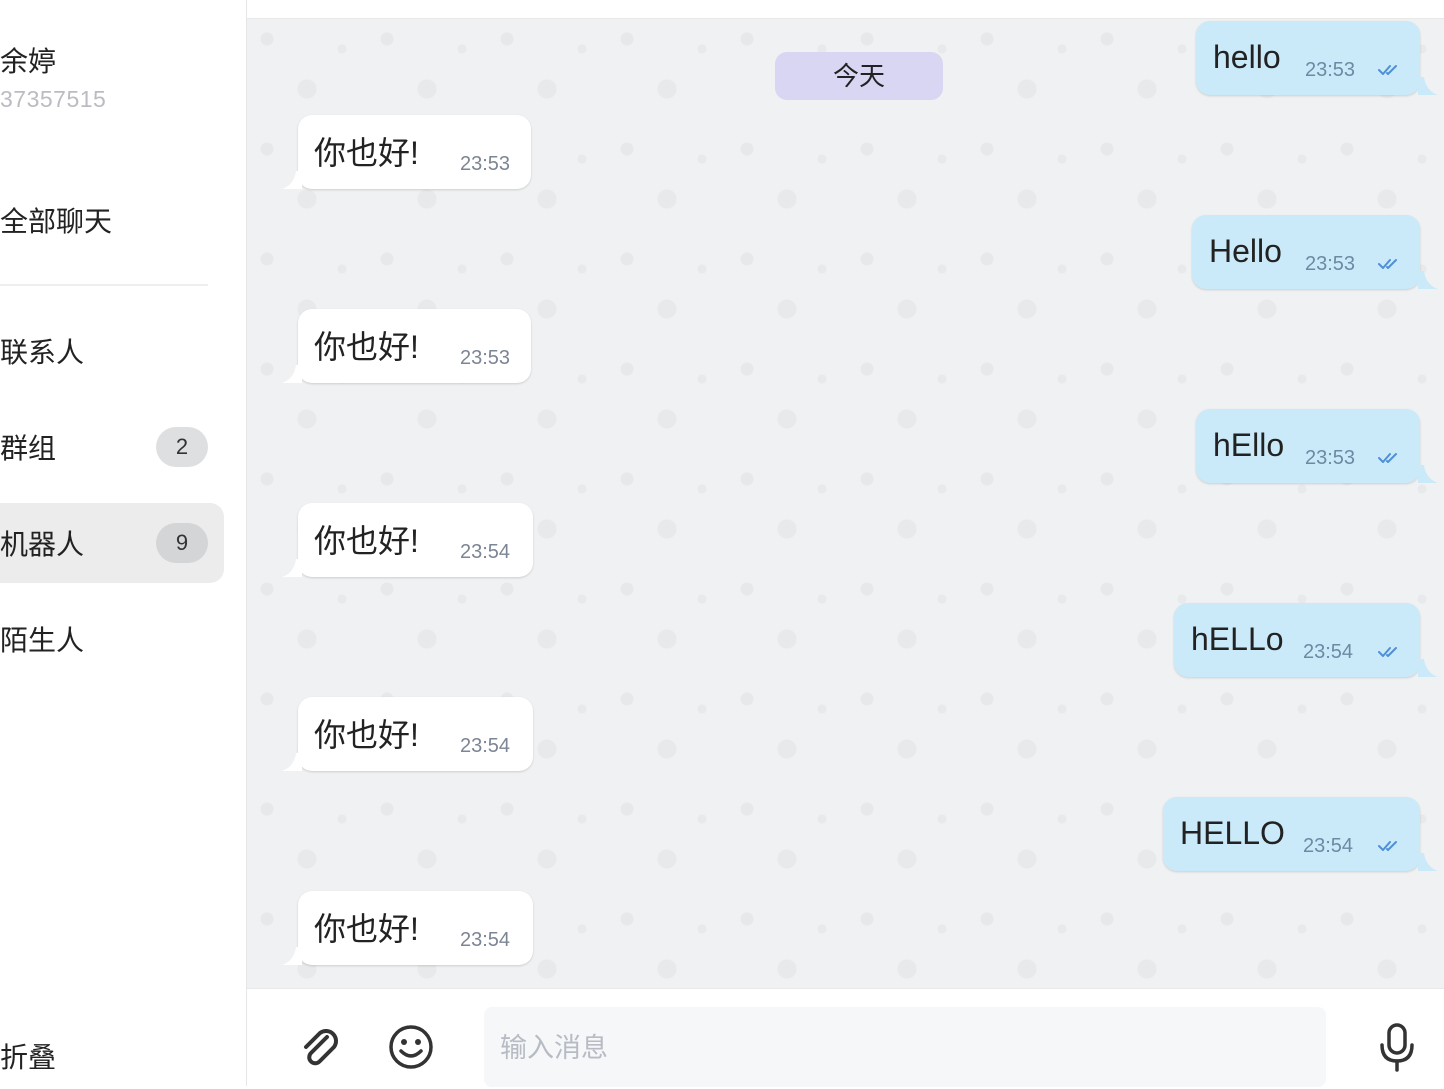 This screenshot has width=1444, height=1089. What do you see at coordinates (320, 1048) in the screenshot?
I see `paperclip-icon` at bounding box center [320, 1048].